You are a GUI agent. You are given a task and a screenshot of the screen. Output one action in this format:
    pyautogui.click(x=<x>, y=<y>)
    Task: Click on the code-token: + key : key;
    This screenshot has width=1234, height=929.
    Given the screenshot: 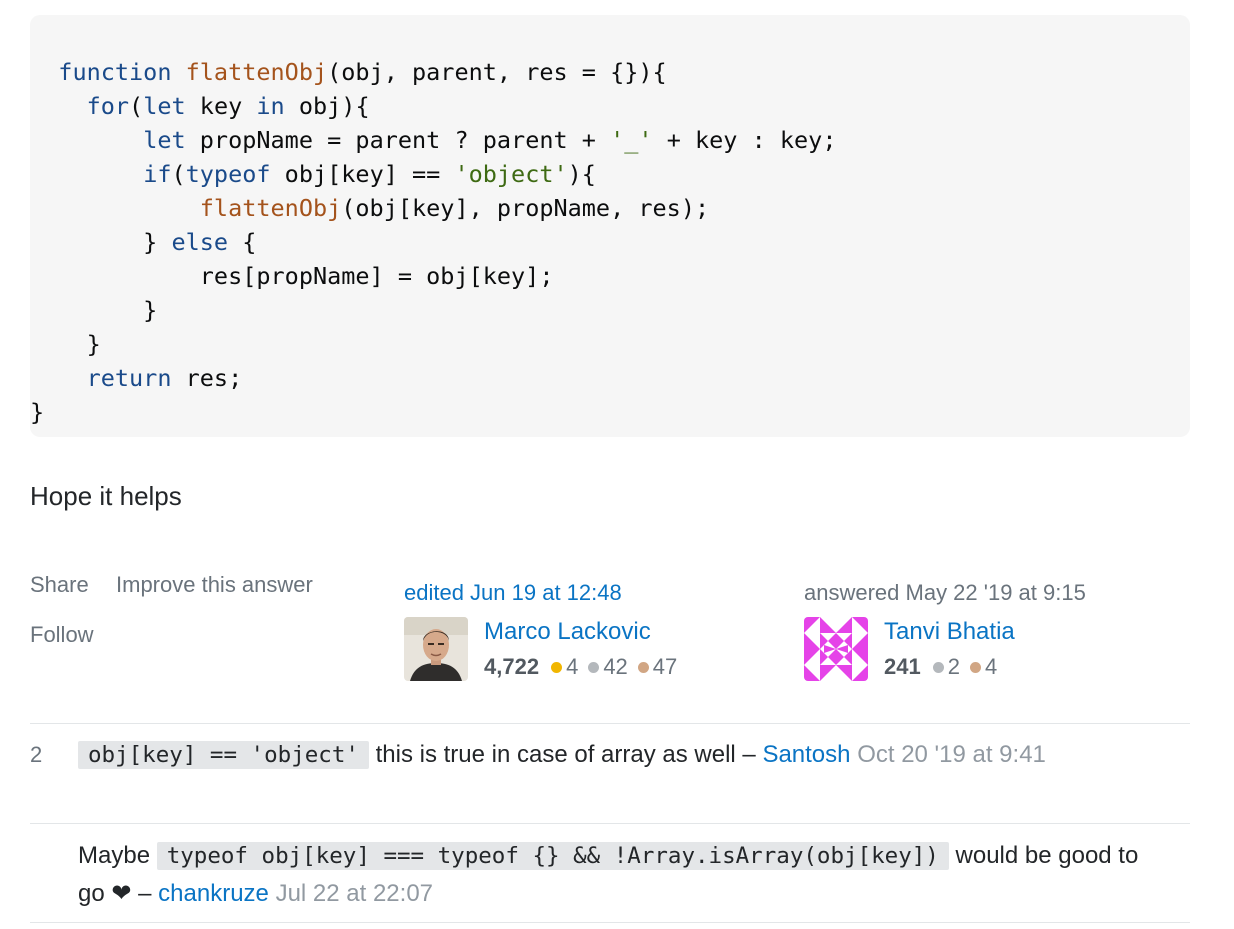 What is the action you would take?
    pyautogui.click(x=744, y=140)
    